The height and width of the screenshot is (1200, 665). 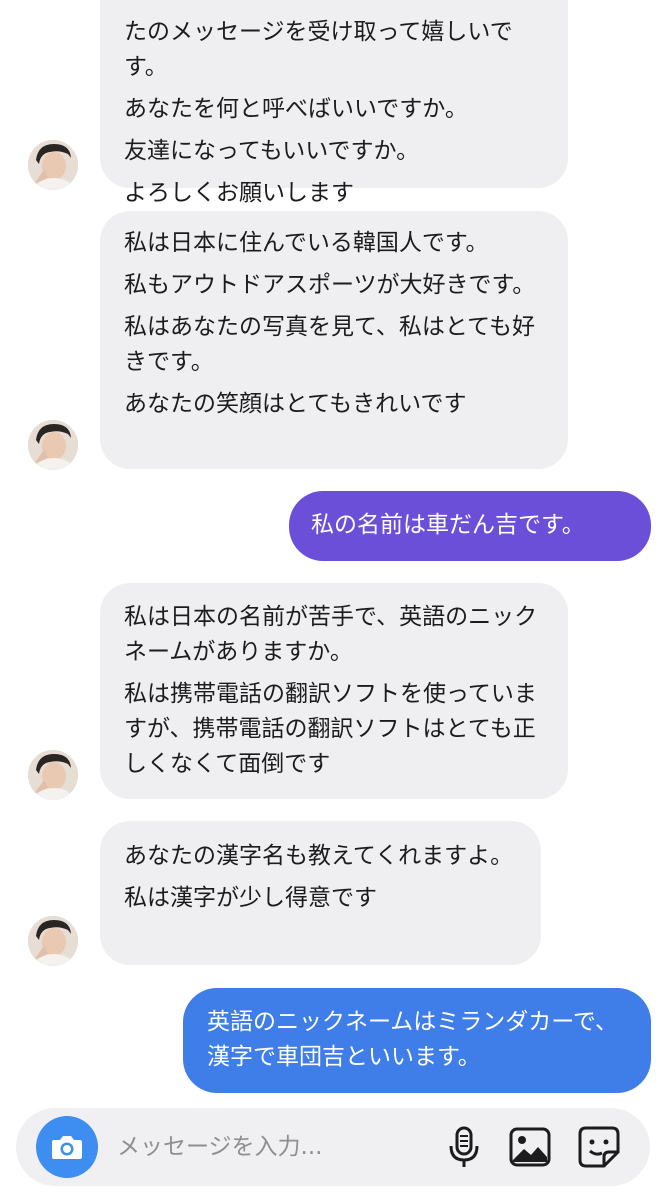 What do you see at coordinates (295, 404) in the screenshot?
I see `message-text: あなたの笑顔はとてもきれいです` at bounding box center [295, 404].